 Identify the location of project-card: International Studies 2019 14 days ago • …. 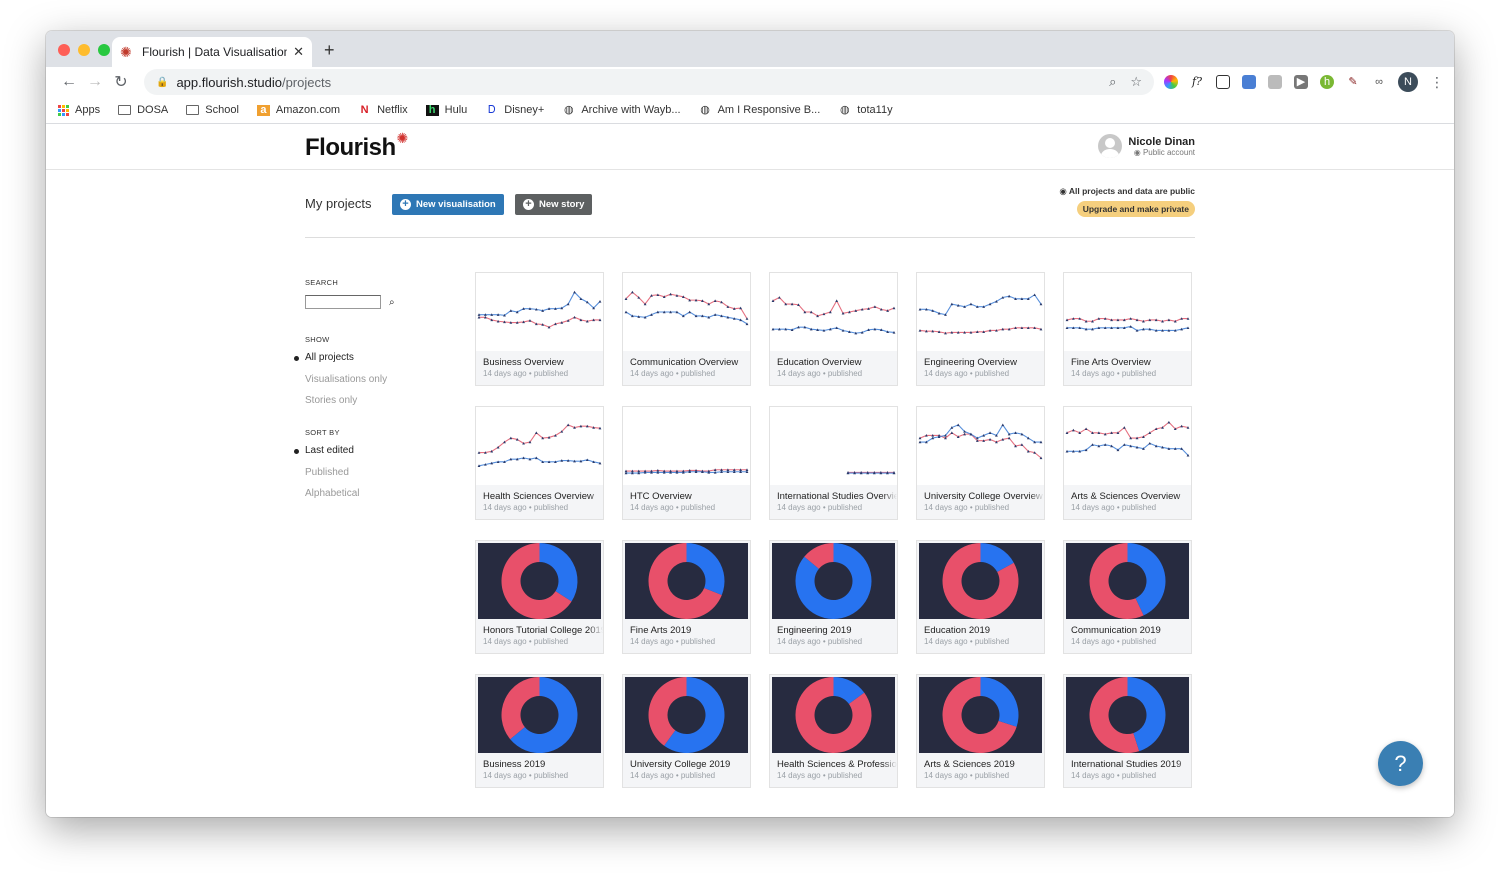
(1127, 731).